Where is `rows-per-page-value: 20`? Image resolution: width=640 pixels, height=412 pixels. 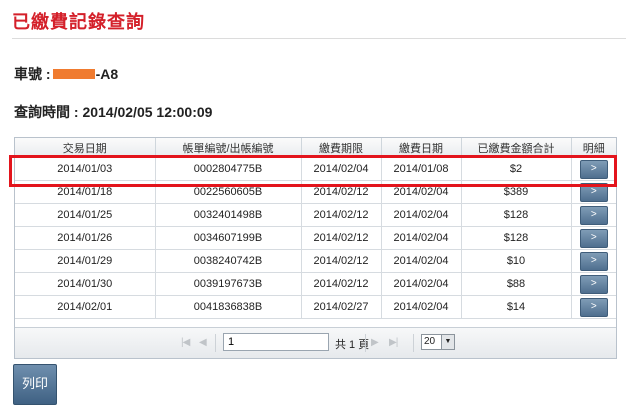 rows-per-page-value: 20 is located at coordinates (430, 341).